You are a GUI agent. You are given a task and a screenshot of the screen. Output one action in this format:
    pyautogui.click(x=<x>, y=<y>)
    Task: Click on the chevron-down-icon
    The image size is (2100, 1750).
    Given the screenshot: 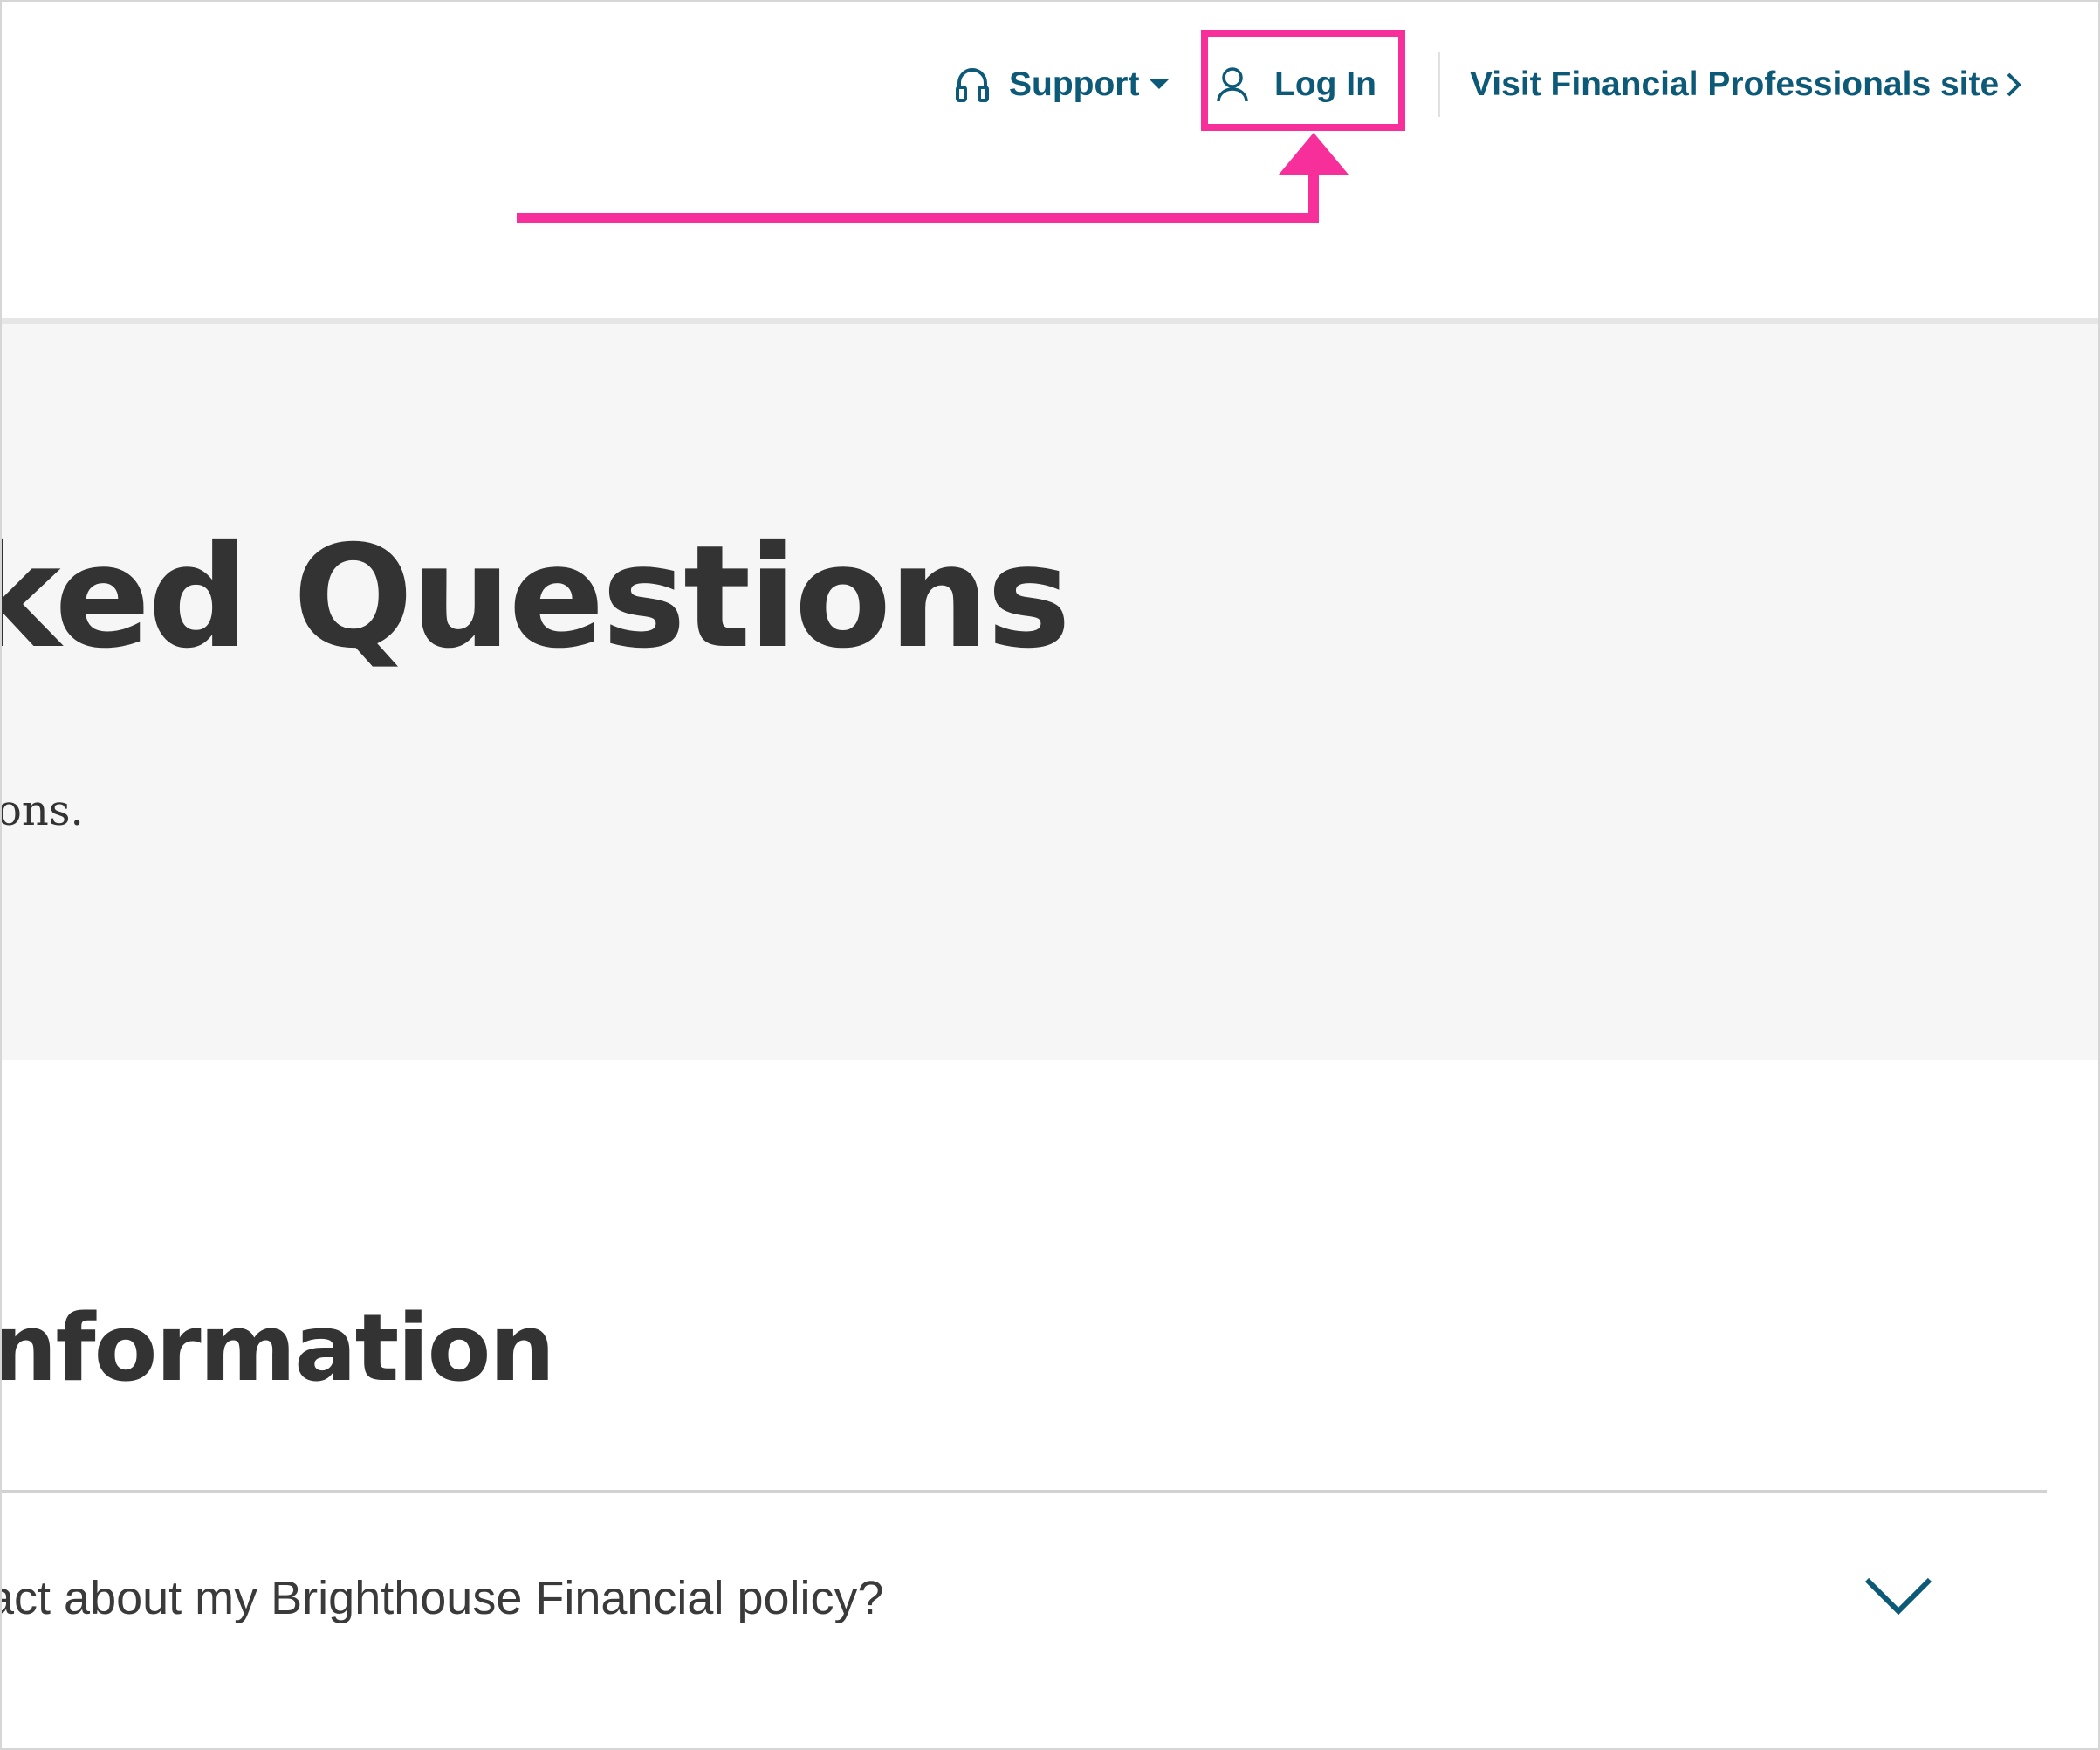 What is the action you would take?
    pyautogui.click(x=1898, y=1596)
    